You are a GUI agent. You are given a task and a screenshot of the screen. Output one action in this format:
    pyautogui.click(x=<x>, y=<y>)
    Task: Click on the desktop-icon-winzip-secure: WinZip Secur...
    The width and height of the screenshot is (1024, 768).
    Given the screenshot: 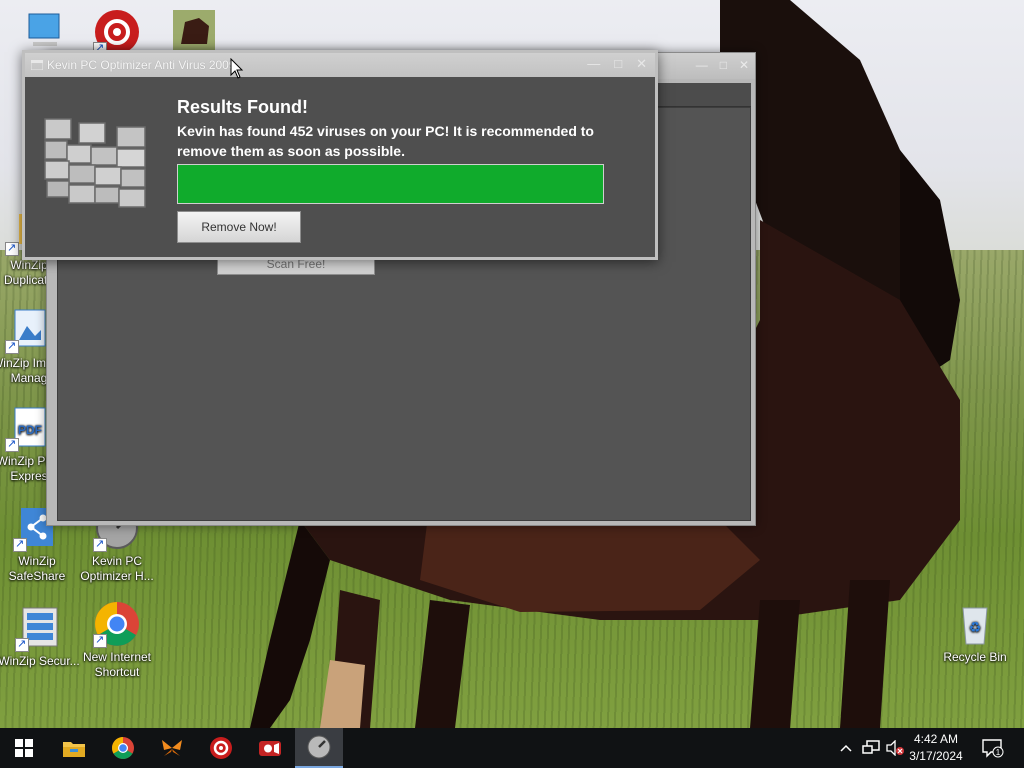 What is the action you would take?
    pyautogui.click(x=40, y=636)
    